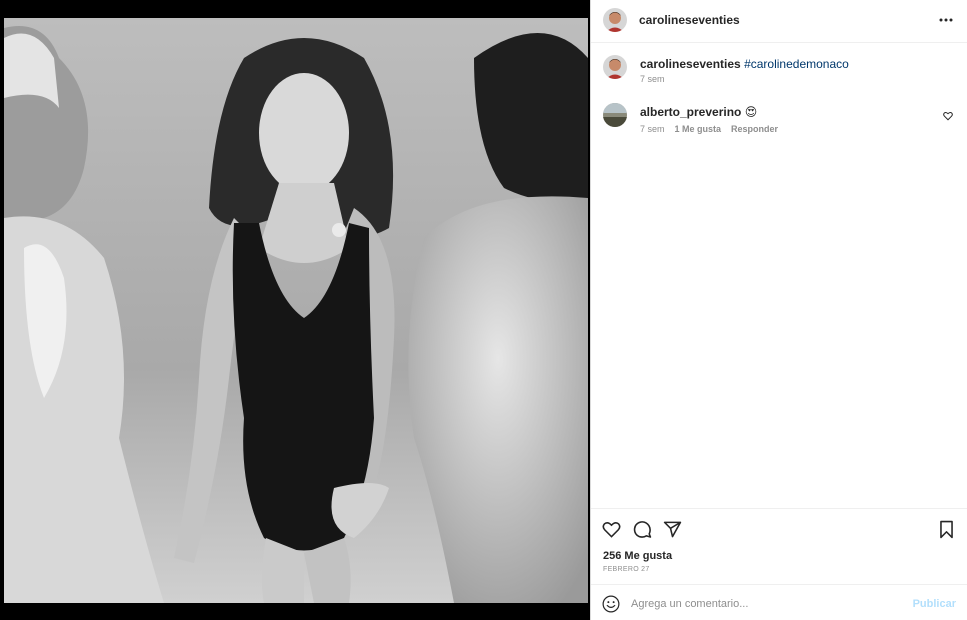 The height and width of the screenshot is (620, 967). Describe the element at coordinates (754, 129) in the screenshot. I see `reply-button: Responder` at that location.